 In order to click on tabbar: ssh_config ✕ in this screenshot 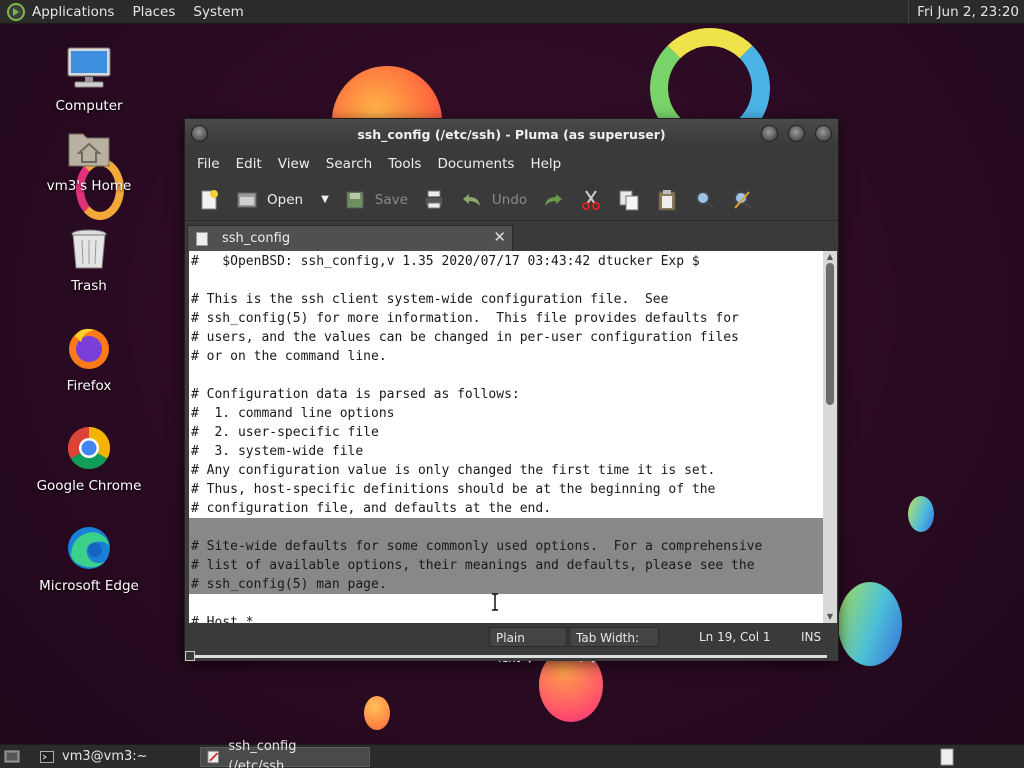, I will do `click(511, 236)`.